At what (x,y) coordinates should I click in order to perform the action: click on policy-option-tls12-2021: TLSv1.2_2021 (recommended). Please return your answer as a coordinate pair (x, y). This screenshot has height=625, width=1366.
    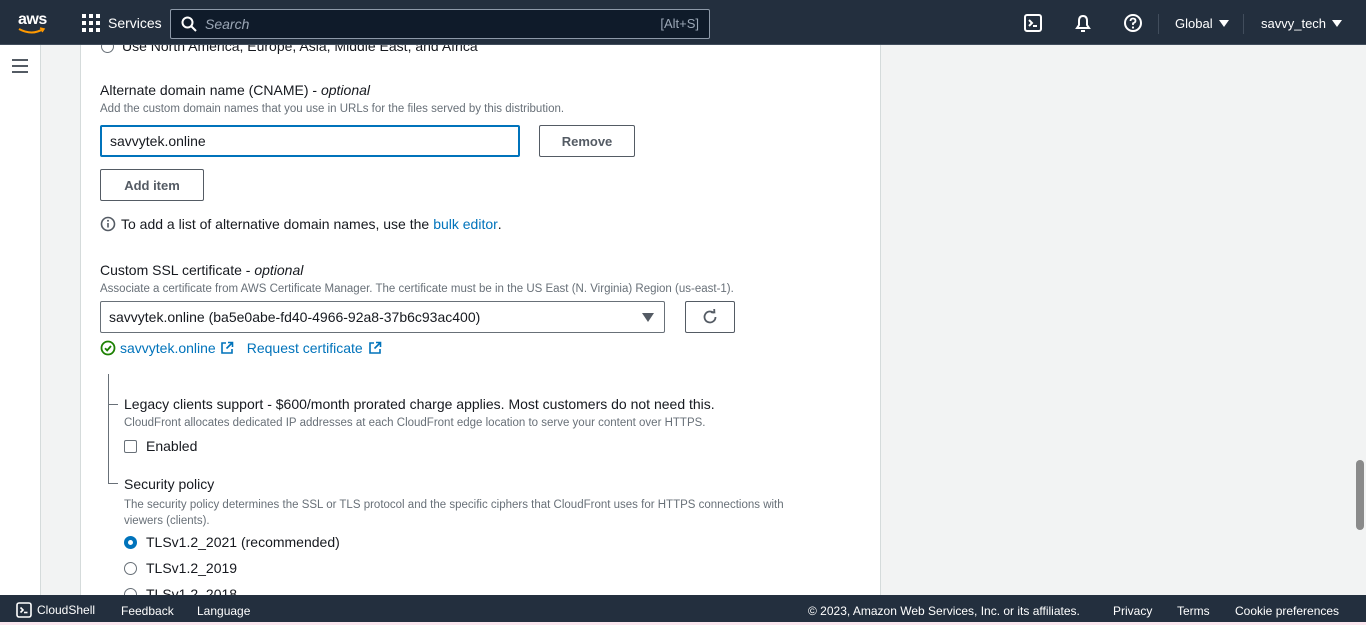
    Looking at the image, I should click on (232, 542).